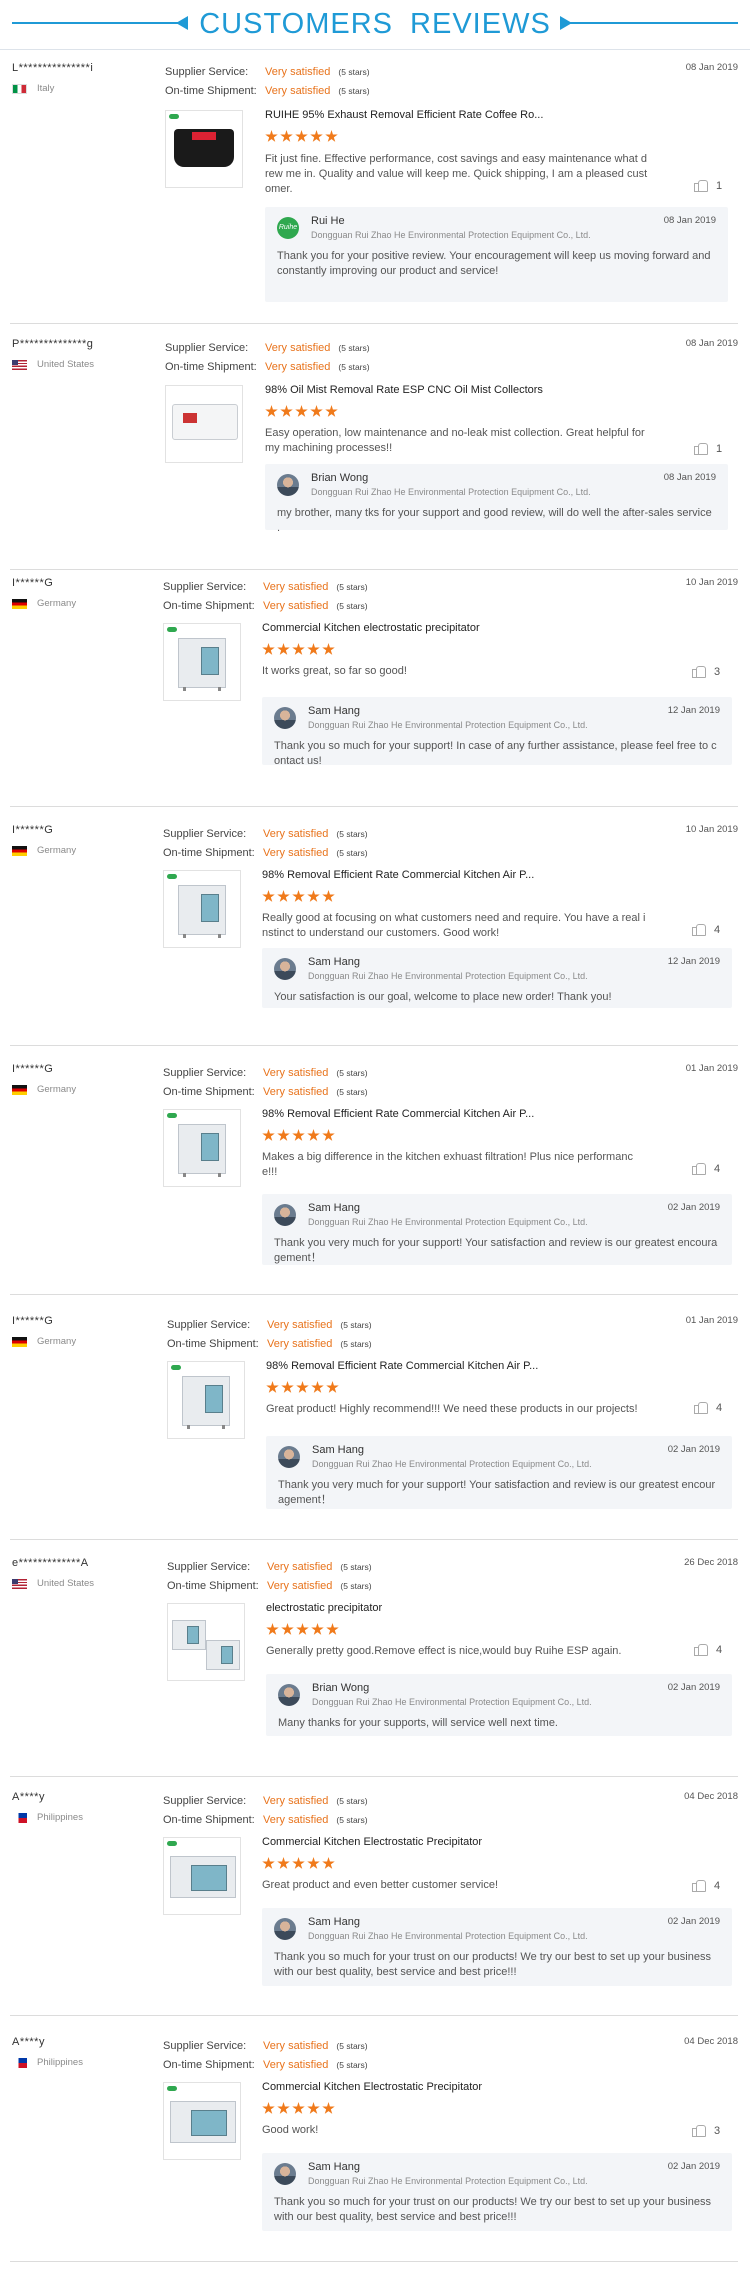 The width and height of the screenshot is (750, 2269). What do you see at coordinates (296, 1072) in the screenshot?
I see `supplier-service-value: Very satisfied` at bounding box center [296, 1072].